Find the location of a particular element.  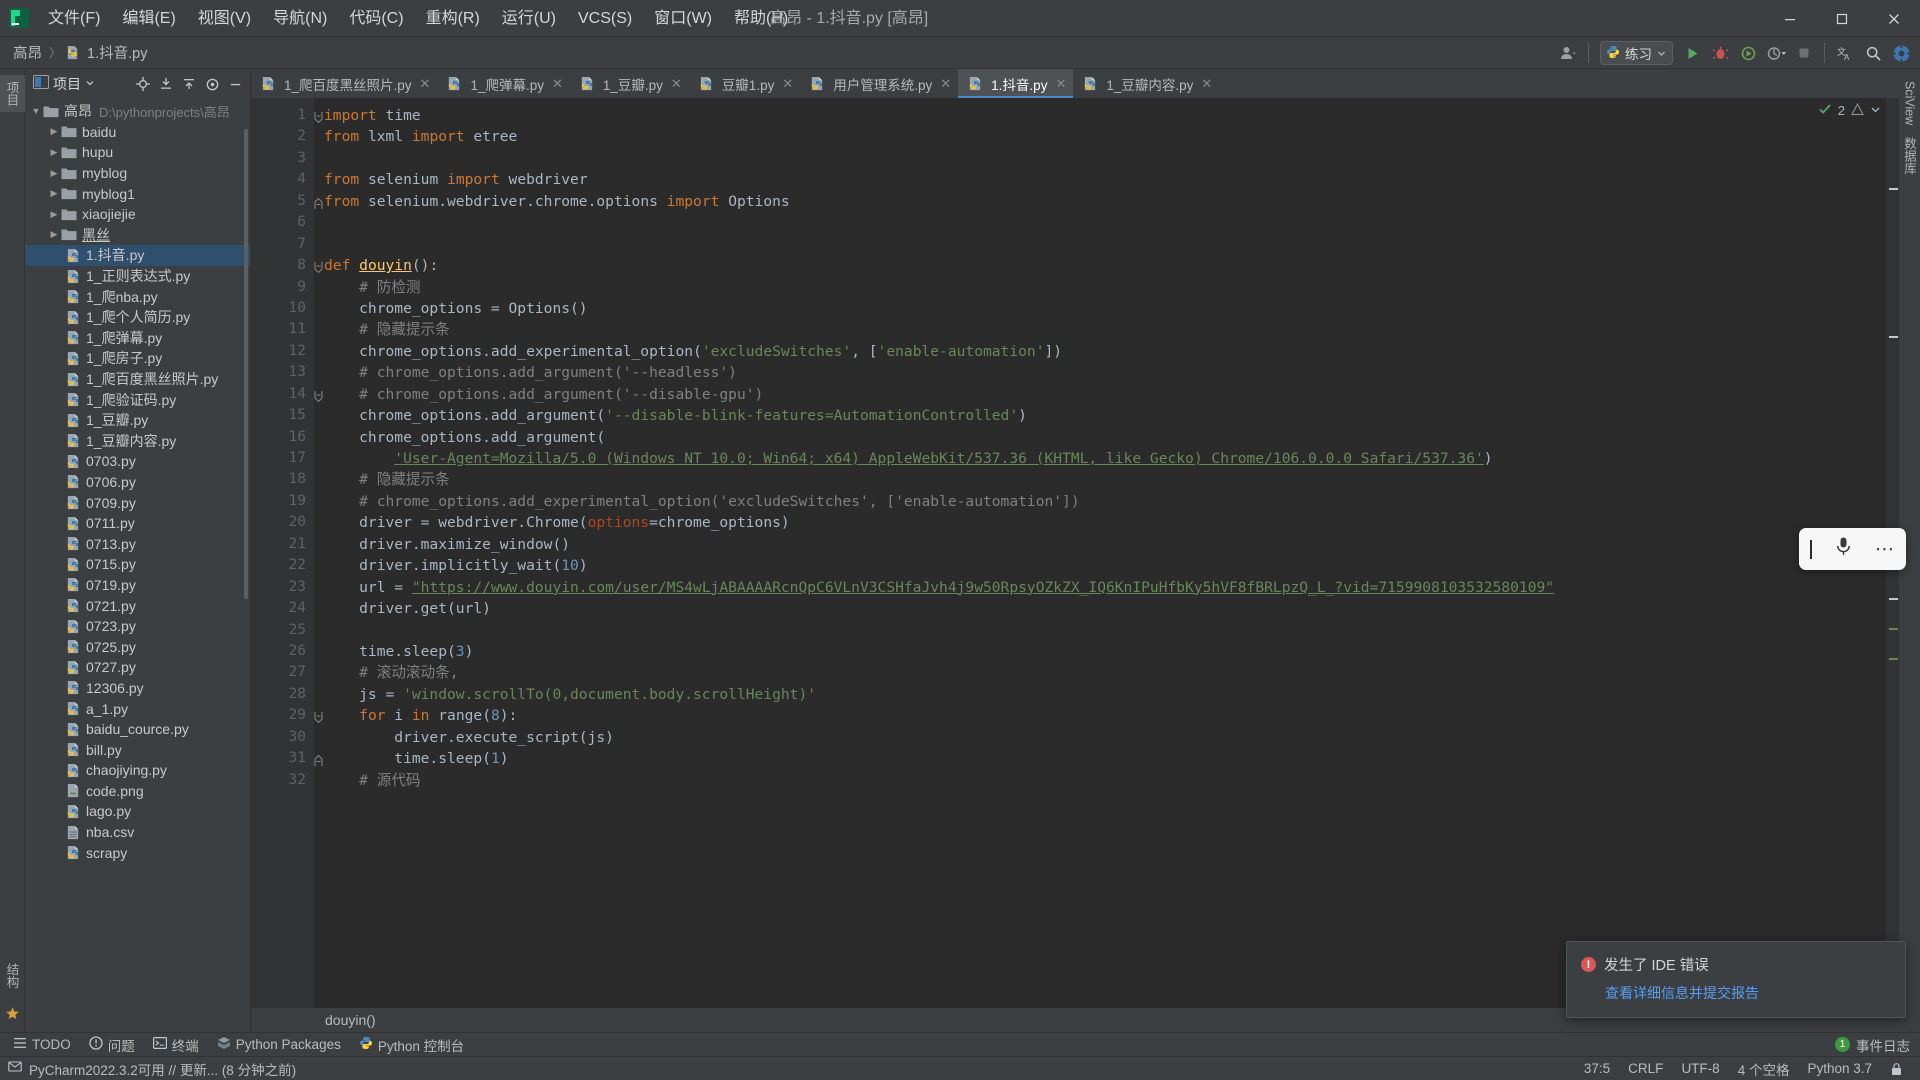

menu-view: 视图(V) is located at coordinates (224, 18).